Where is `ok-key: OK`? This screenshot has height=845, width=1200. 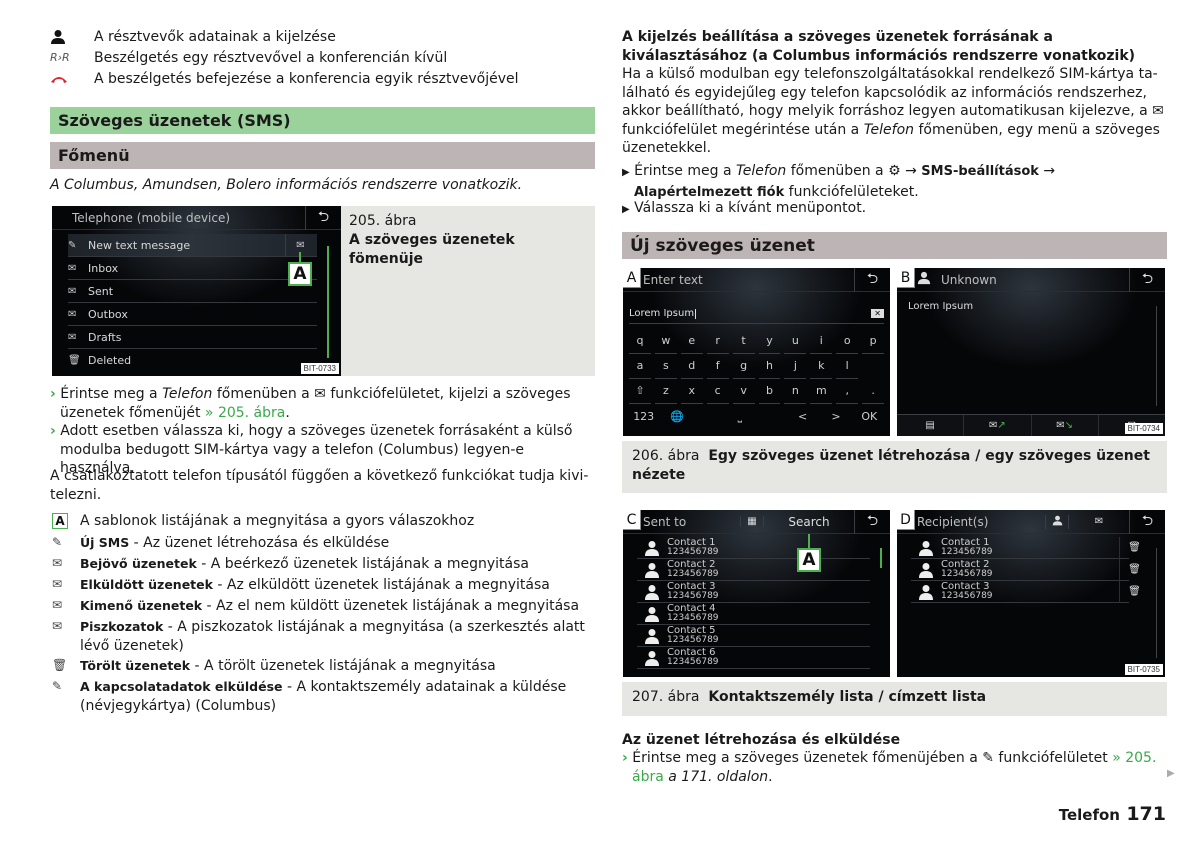
ok-key: OK is located at coordinates (869, 418).